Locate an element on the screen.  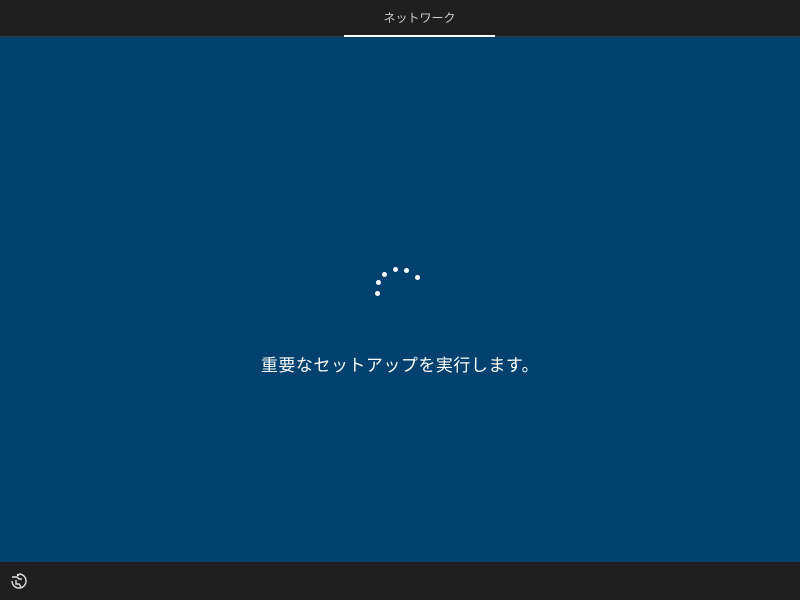
loading-dots-icon is located at coordinates (400, 287).